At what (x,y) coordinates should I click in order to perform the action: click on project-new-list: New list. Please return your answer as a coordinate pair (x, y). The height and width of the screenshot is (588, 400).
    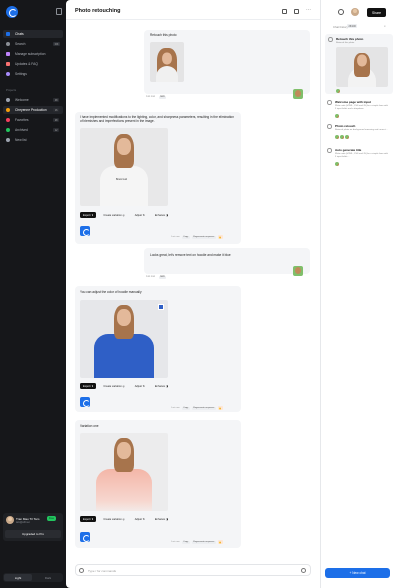
    Looking at the image, I should click on (33, 140).